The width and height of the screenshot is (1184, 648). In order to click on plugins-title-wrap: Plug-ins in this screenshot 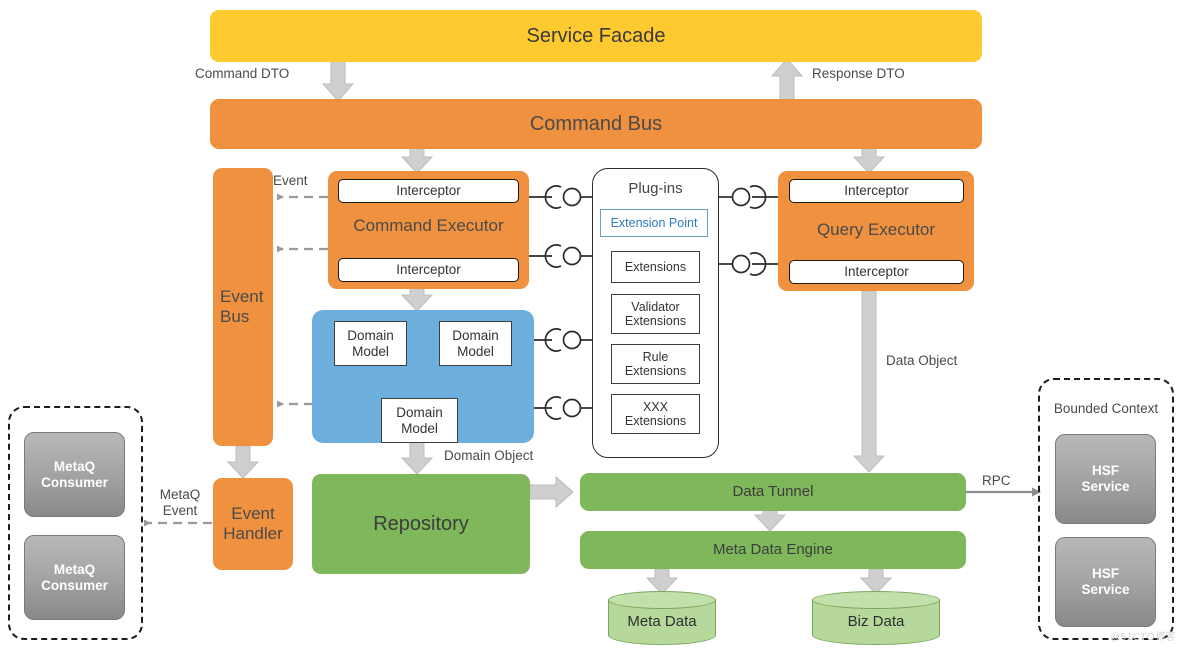, I will do `click(655, 189)`.